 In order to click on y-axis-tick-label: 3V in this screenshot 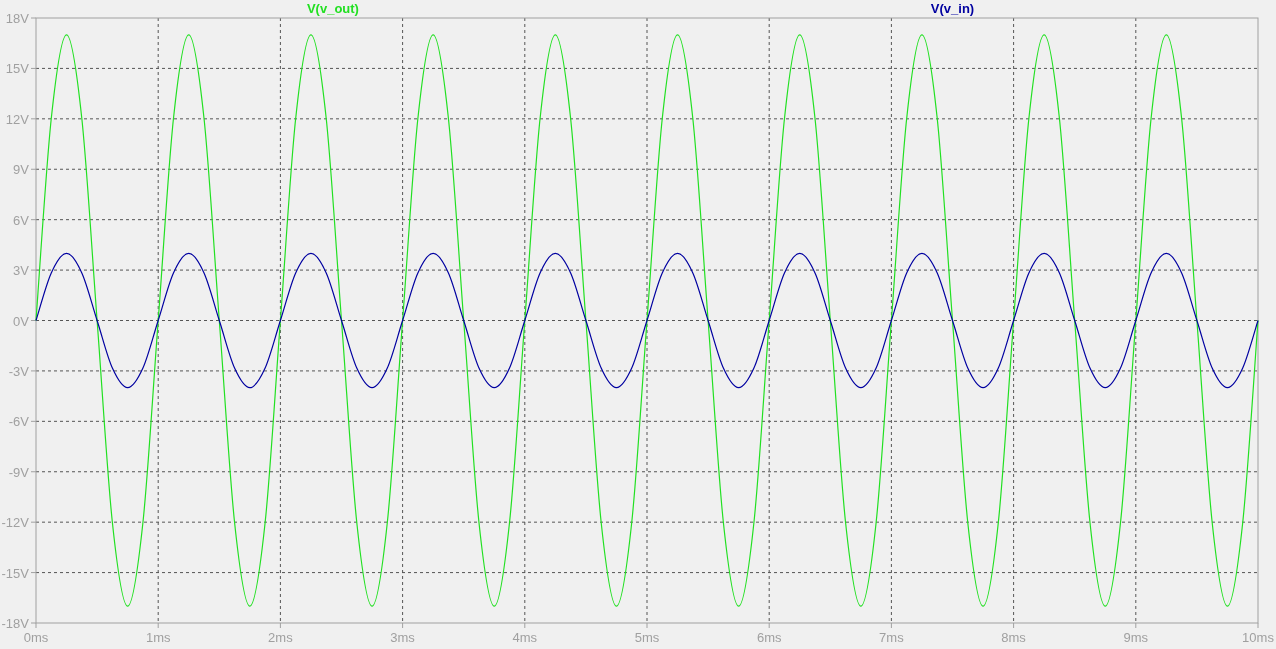, I will do `click(21, 271)`.